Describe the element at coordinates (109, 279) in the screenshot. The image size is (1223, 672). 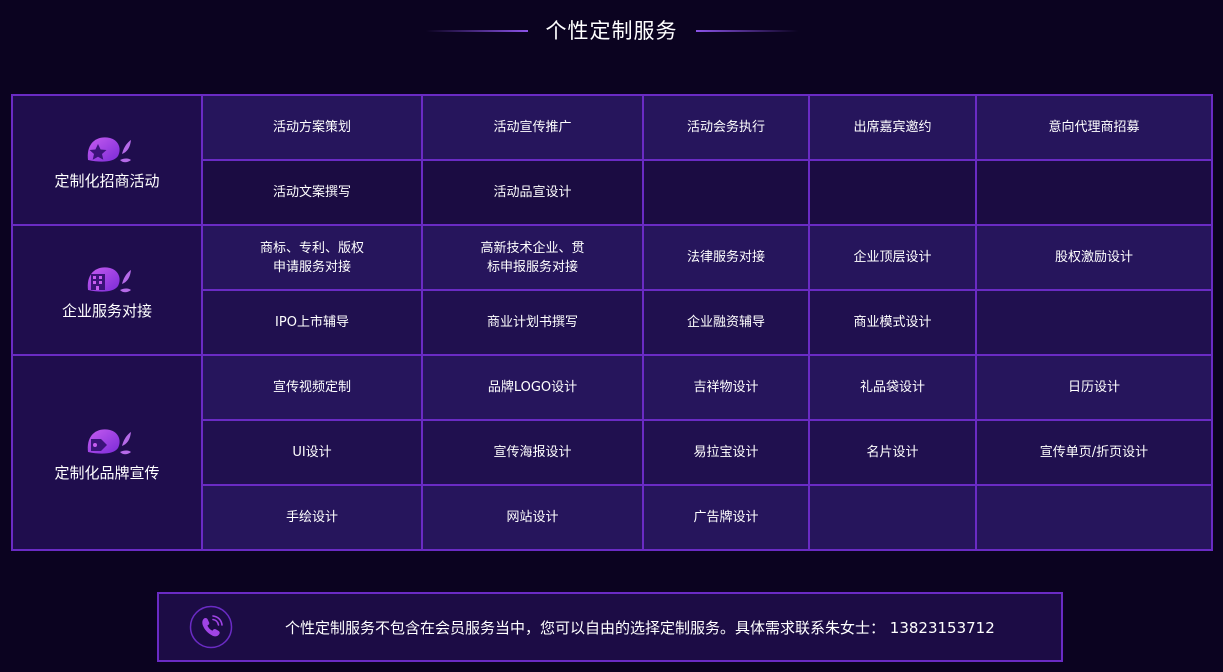
I see `building-leaf-icon` at that location.